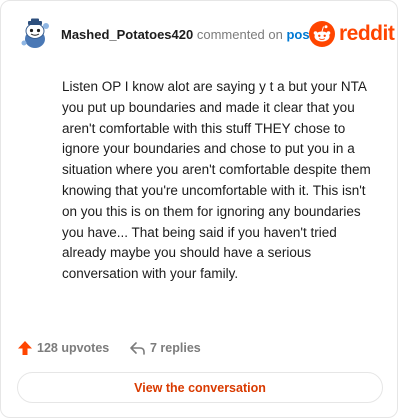  What do you see at coordinates (322, 34) in the screenshot?
I see `reddit-snoo-icon` at bounding box center [322, 34].